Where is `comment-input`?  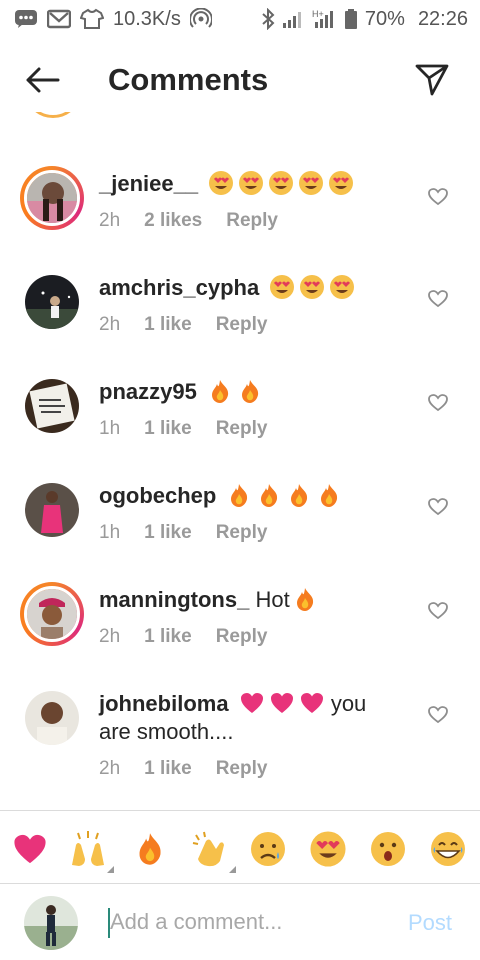
comment-input is located at coordinates (240, 922).